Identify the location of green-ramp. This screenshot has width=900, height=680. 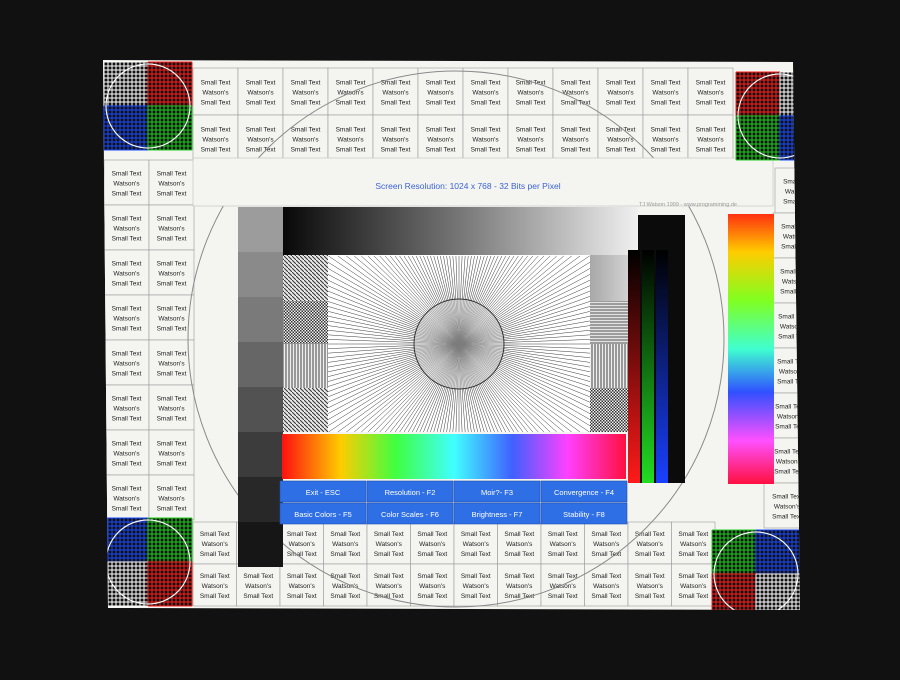
(648, 366).